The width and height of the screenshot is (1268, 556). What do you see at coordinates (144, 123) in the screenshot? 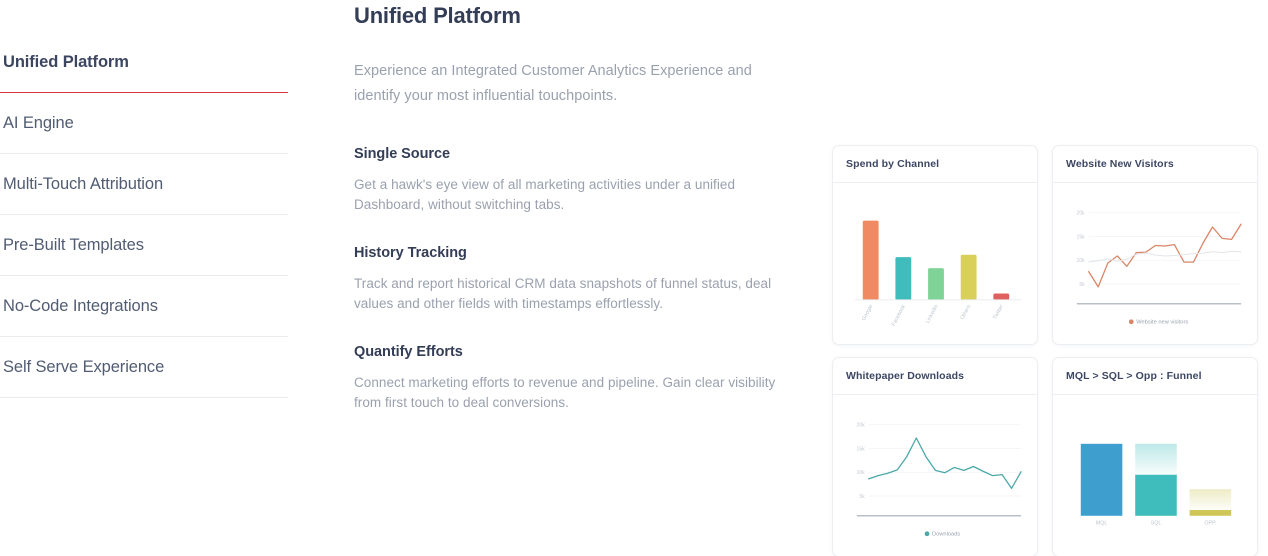
I see `sidebar-item-ai-engine: AI Engine` at bounding box center [144, 123].